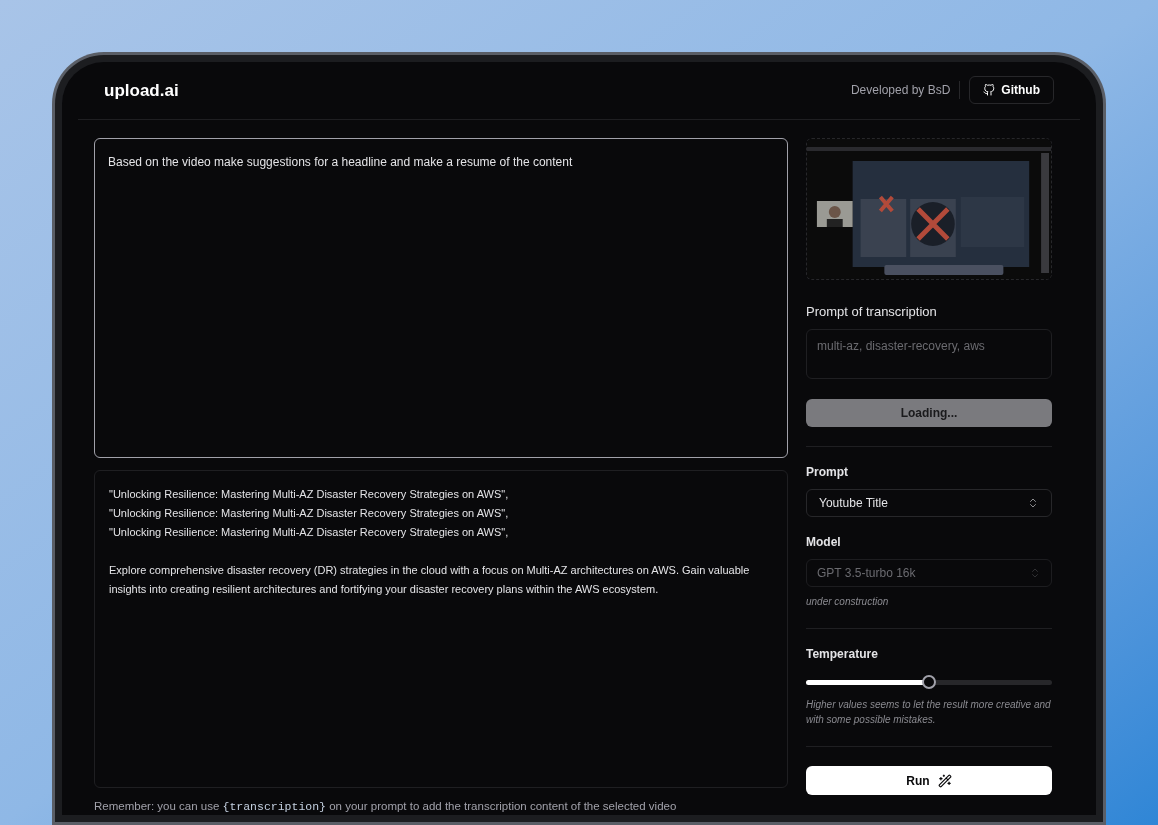 This screenshot has width=1158, height=825. What do you see at coordinates (944, 780) in the screenshot?
I see `magic-wand-icon` at bounding box center [944, 780].